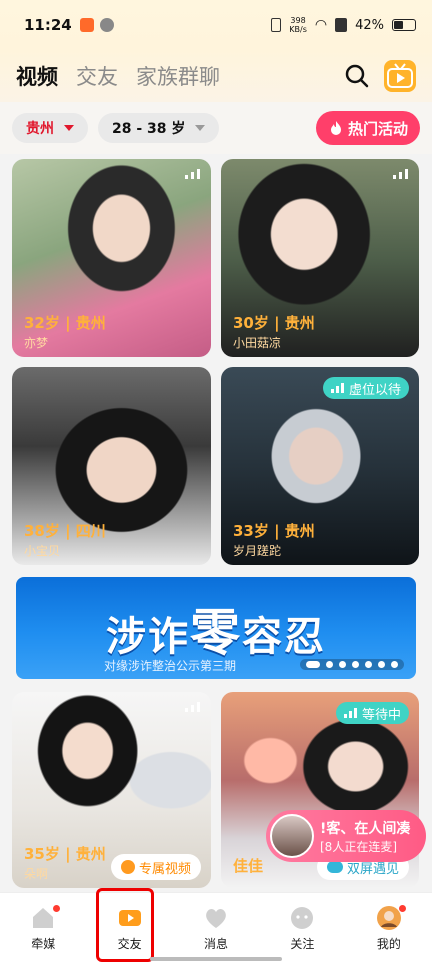 Image resolution: width=432 pixels, height=964 pixels. I want to click on profile-card: 38岁 | 四川 小宝贝, so click(111, 466).